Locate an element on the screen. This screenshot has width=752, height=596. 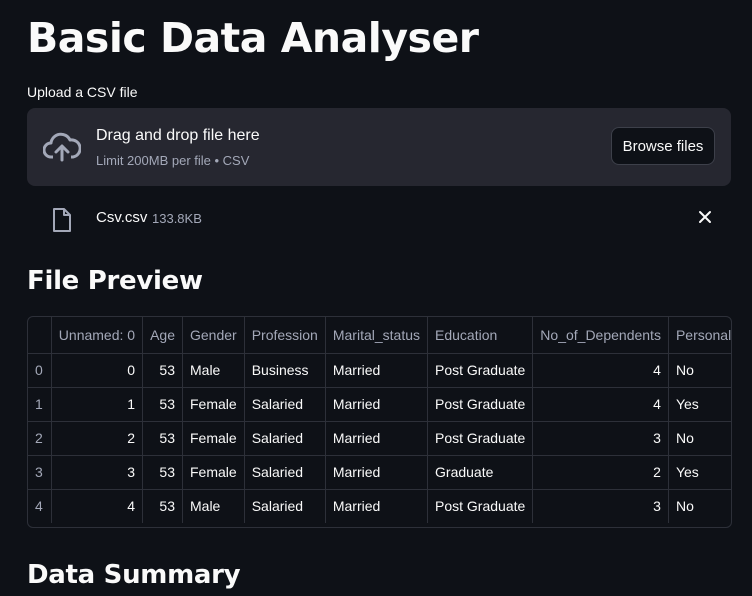
upload-label: Upload a CSV file is located at coordinates (82, 92).